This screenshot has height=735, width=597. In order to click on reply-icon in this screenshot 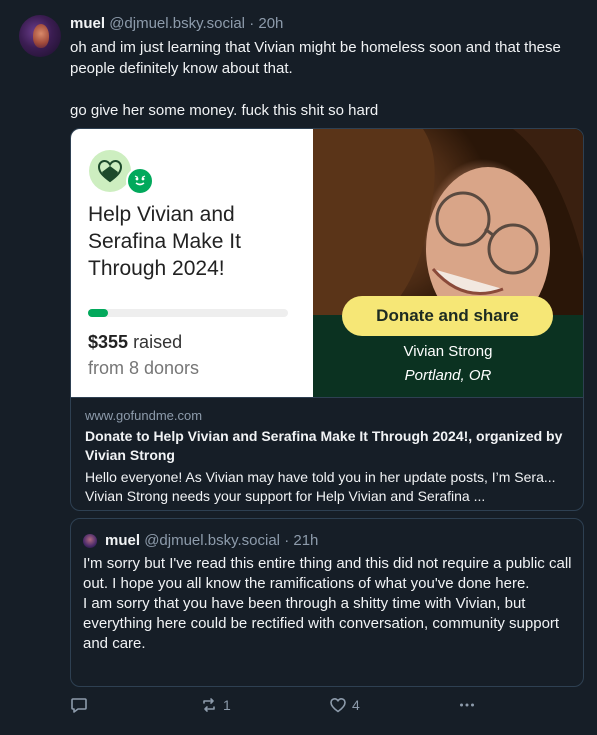, I will do `click(79, 705)`.